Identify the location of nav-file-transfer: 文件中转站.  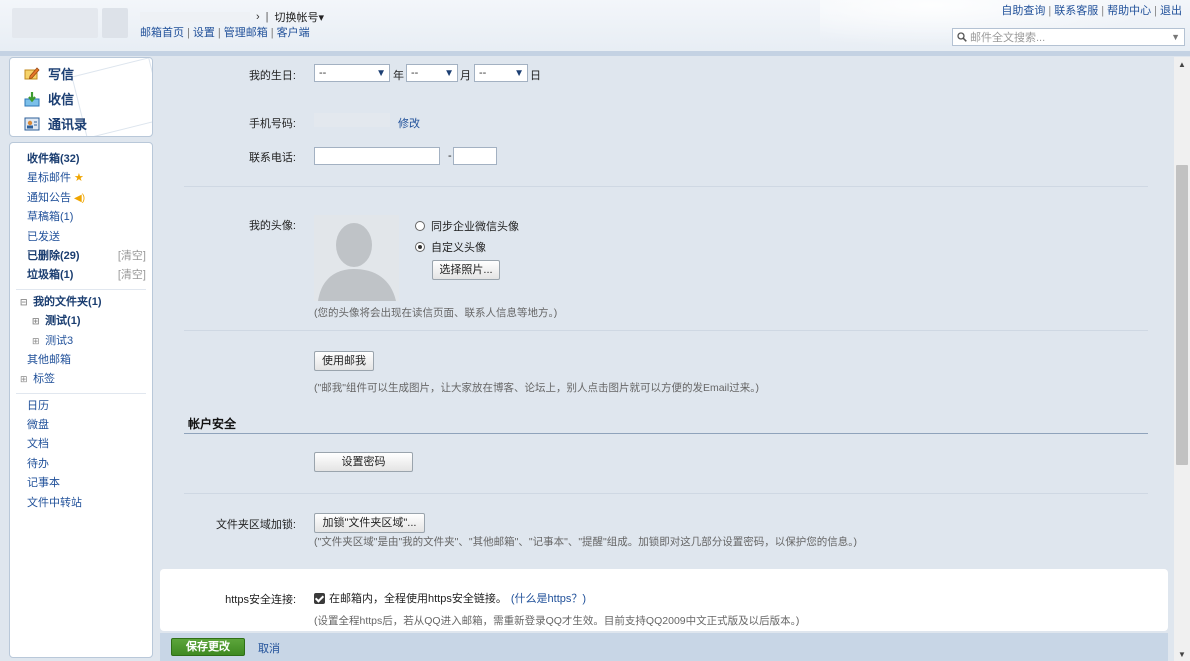
(81, 503).